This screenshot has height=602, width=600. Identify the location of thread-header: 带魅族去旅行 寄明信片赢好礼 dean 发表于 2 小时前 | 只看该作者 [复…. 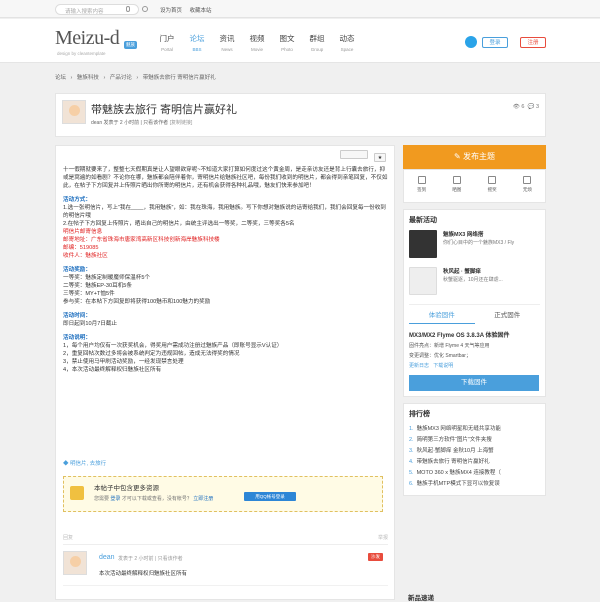
(300, 115).